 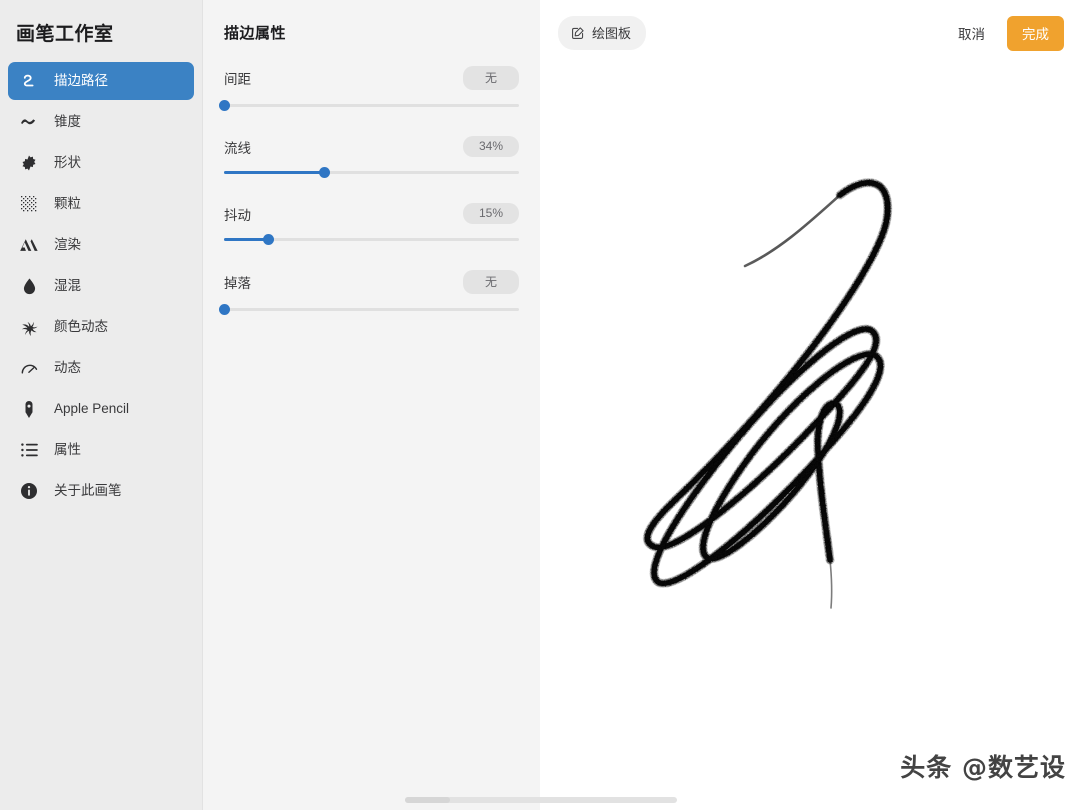 I want to click on slider-row-4: 掉落 无, so click(x=368, y=292).